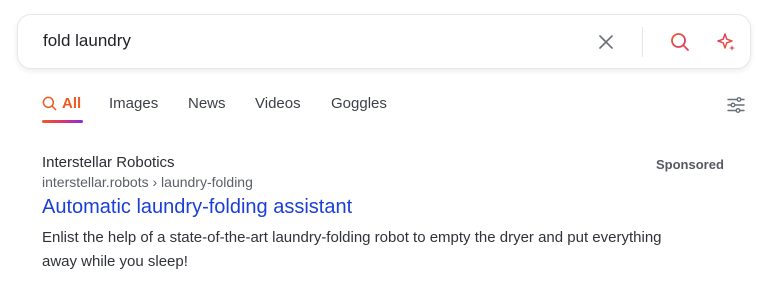 The image size is (779, 302). I want to click on divider, so click(642, 42).